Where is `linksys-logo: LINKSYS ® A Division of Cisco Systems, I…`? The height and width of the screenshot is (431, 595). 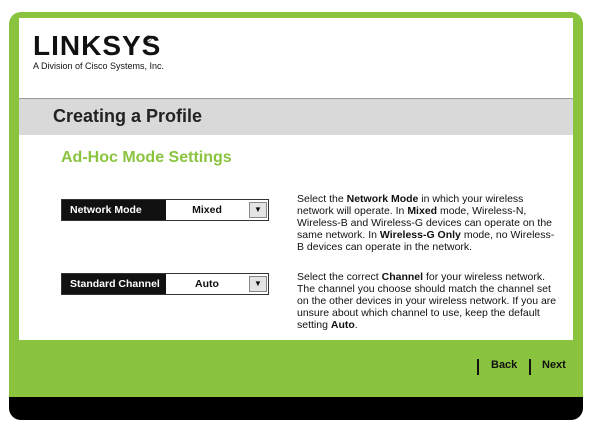
linksys-logo: LINKSYS ® A Division of Cisco Systems, I… is located at coordinates (99, 52).